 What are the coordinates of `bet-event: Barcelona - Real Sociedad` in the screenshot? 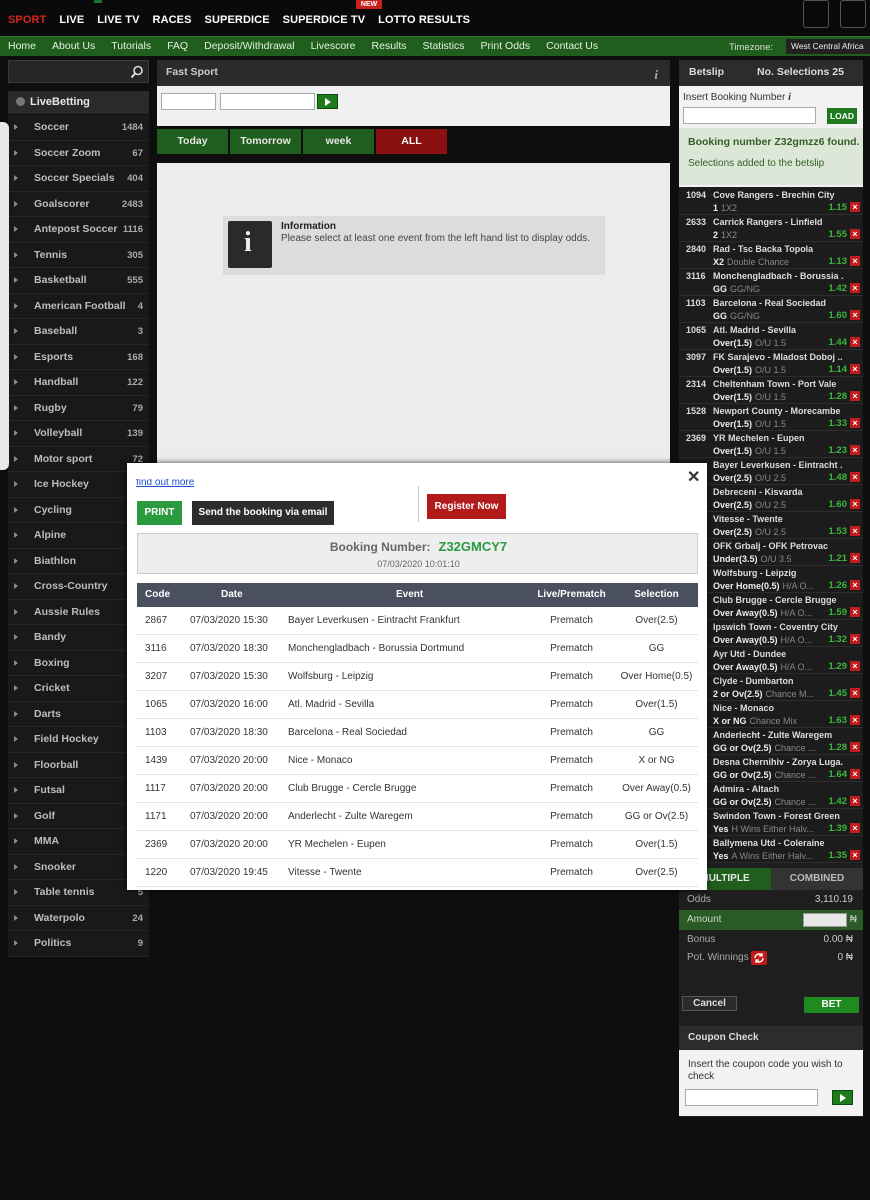 It's located at (770, 303).